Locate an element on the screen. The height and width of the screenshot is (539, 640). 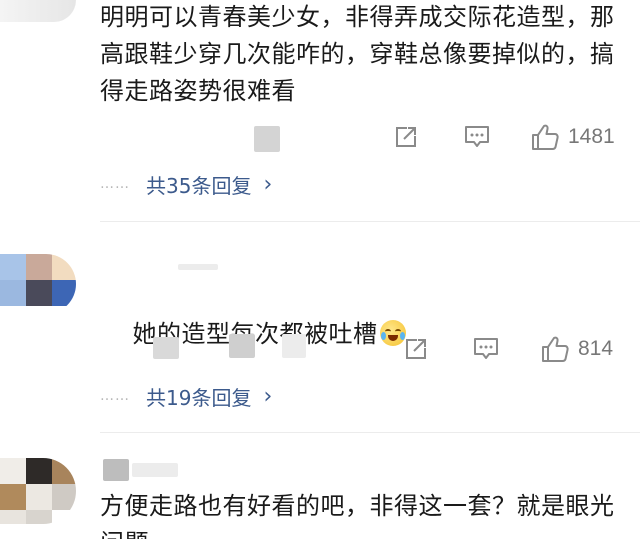
like-button: 814 is located at coordinates (576, 349).